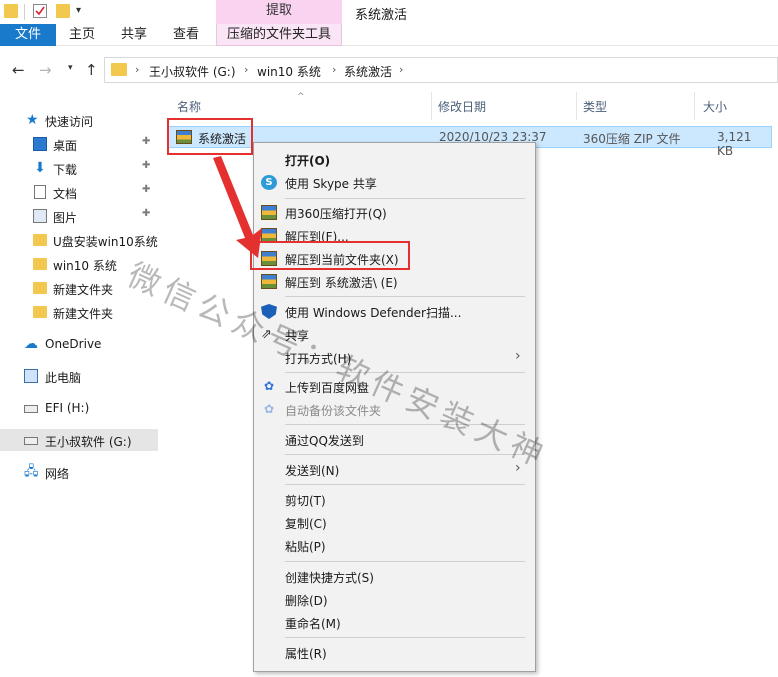  I want to click on menu-item-label: 共享, so click(297, 336).